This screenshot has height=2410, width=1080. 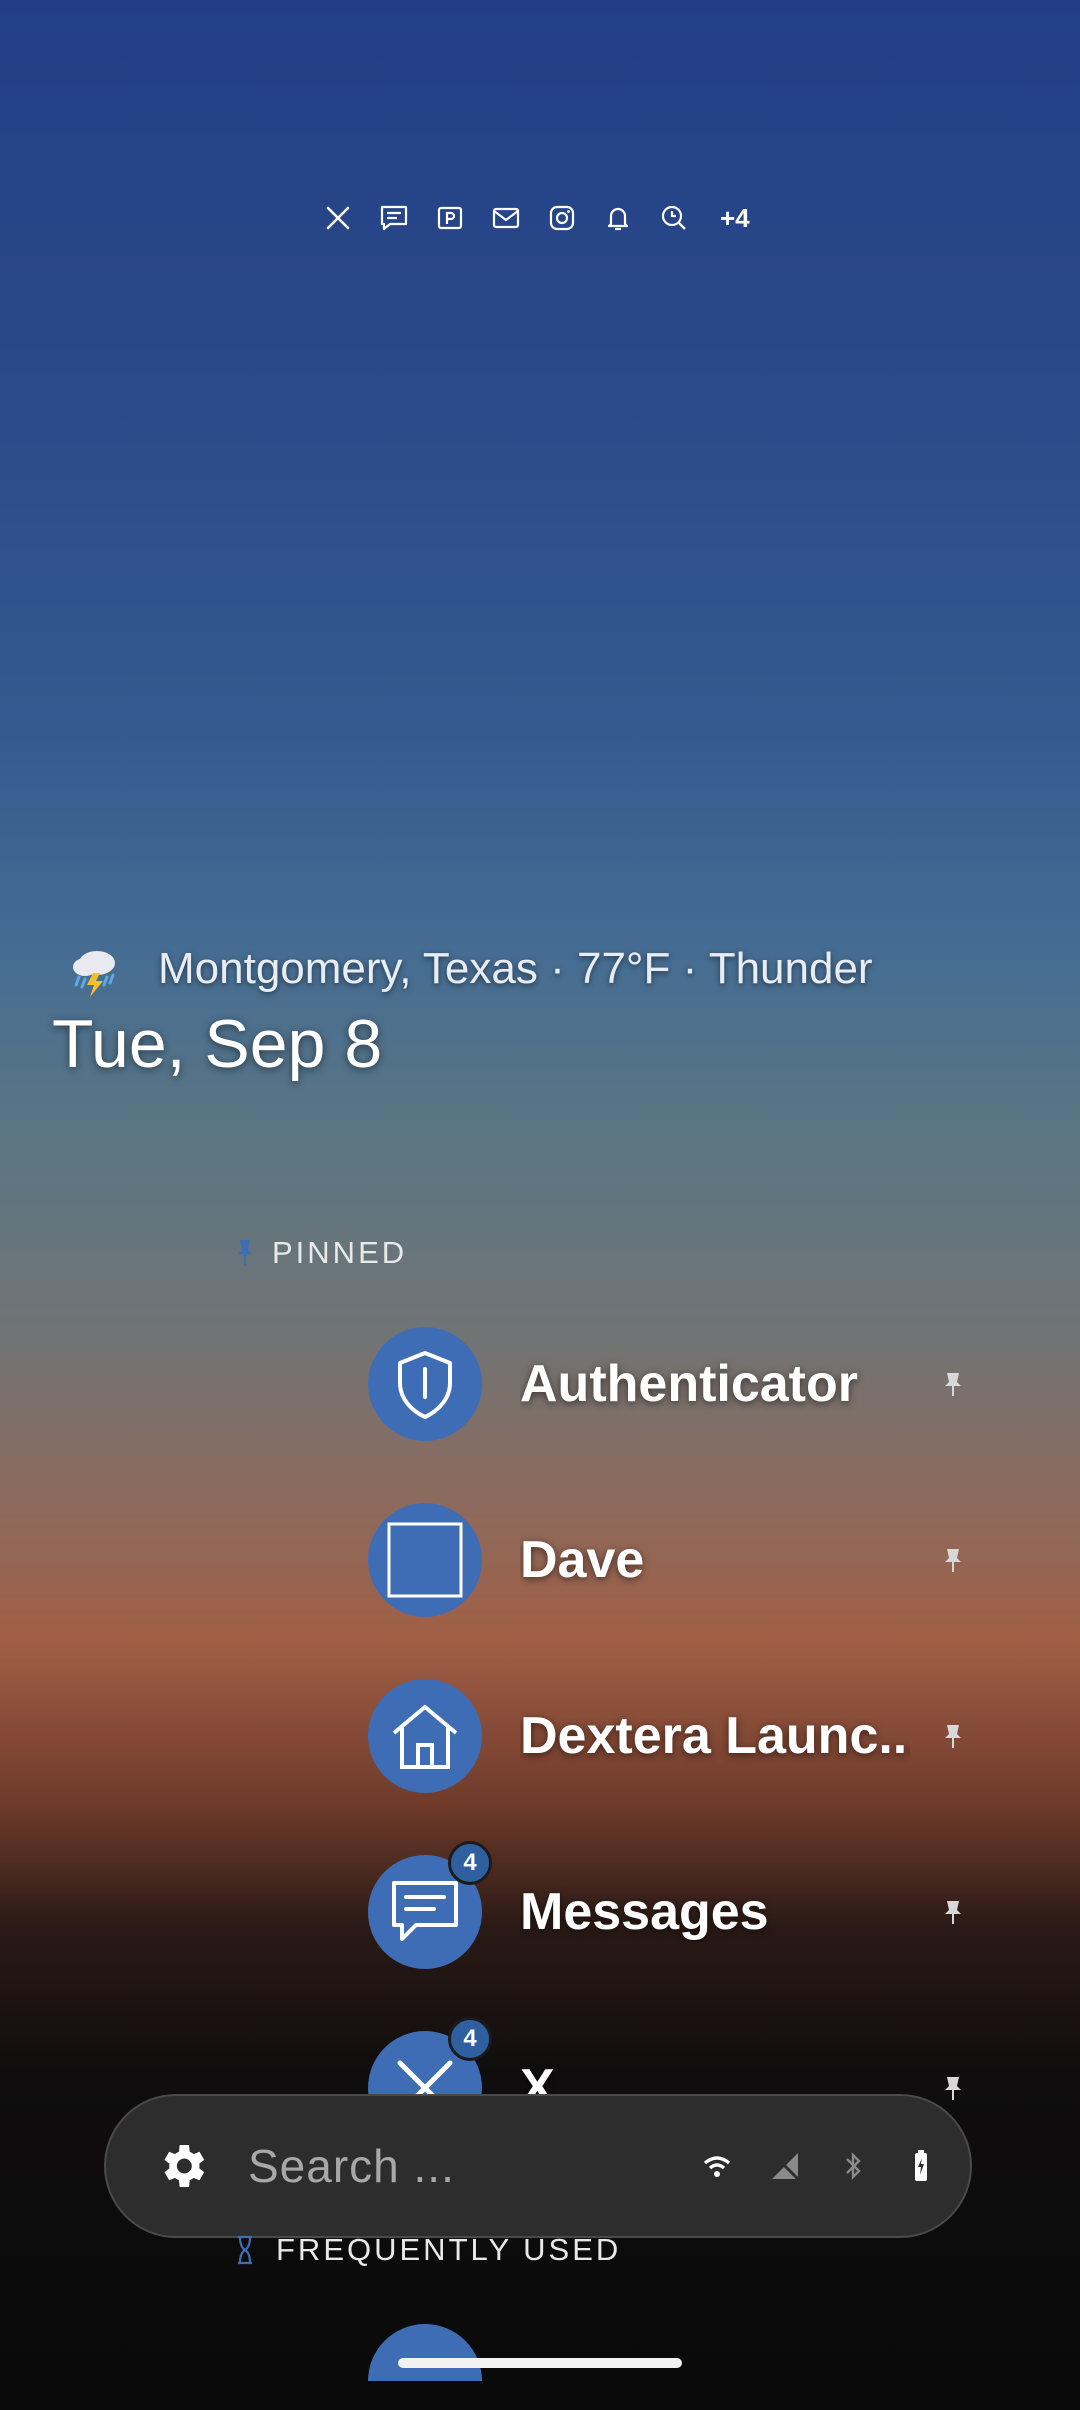 What do you see at coordinates (515, 968) in the screenshot?
I see `weather-summary: Montgomery, Texas · 77°F · Thunder` at bounding box center [515, 968].